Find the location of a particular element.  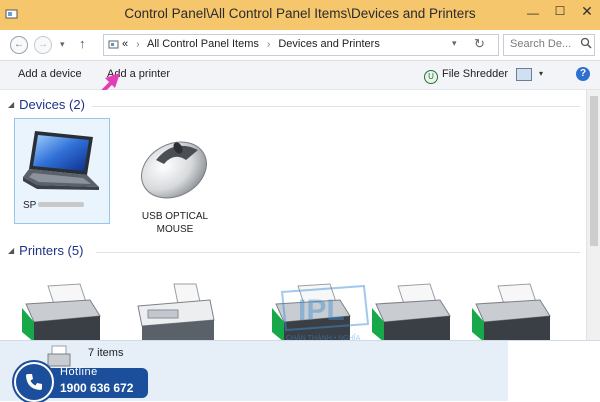

printers-group-header: ◢ Printers (5) is located at coordinates (45, 250).